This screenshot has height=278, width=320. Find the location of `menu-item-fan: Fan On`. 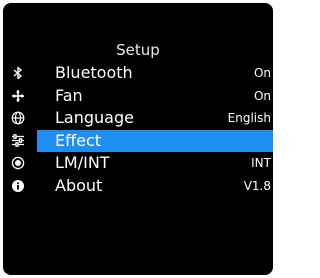

menu-item-fan: Fan On is located at coordinates (138, 96).